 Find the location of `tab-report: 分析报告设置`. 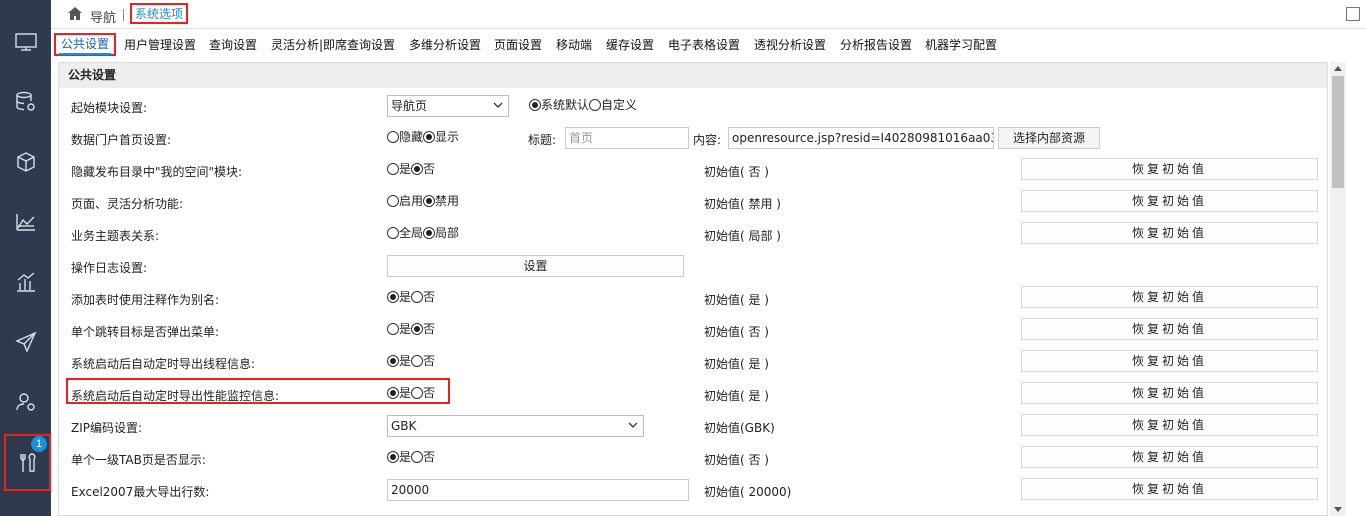

tab-report: 分析报告设置 is located at coordinates (876, 44).